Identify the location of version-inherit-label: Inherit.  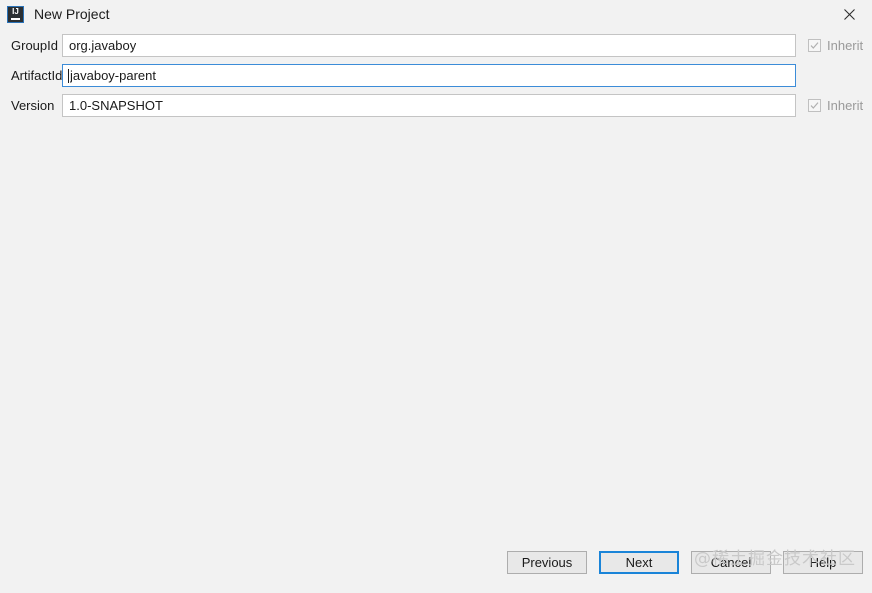
(845, 105).